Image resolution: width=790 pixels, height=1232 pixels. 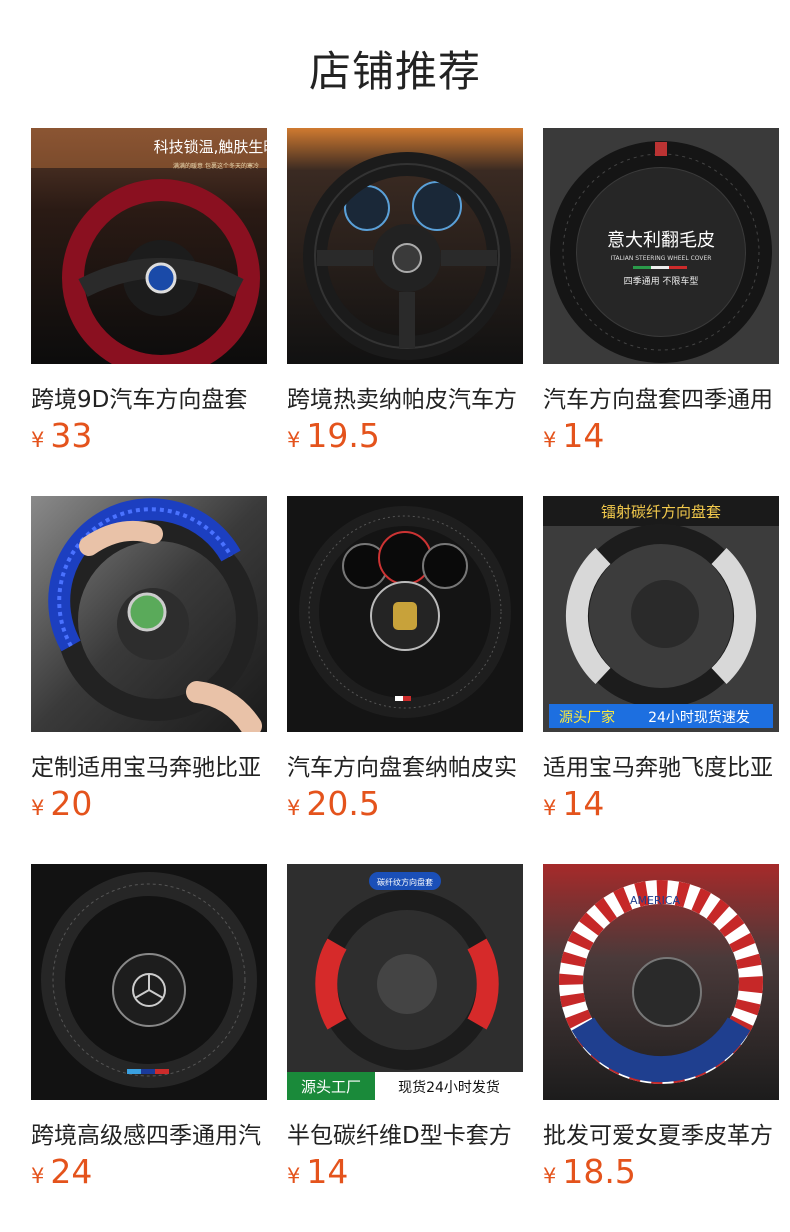 I want to click on product-card: 镭射碳纤方向盘套 源头厂家 24小时现货速发 适用宝马奔驰飞度比亚 ¥14, so click(x=661, y=666).